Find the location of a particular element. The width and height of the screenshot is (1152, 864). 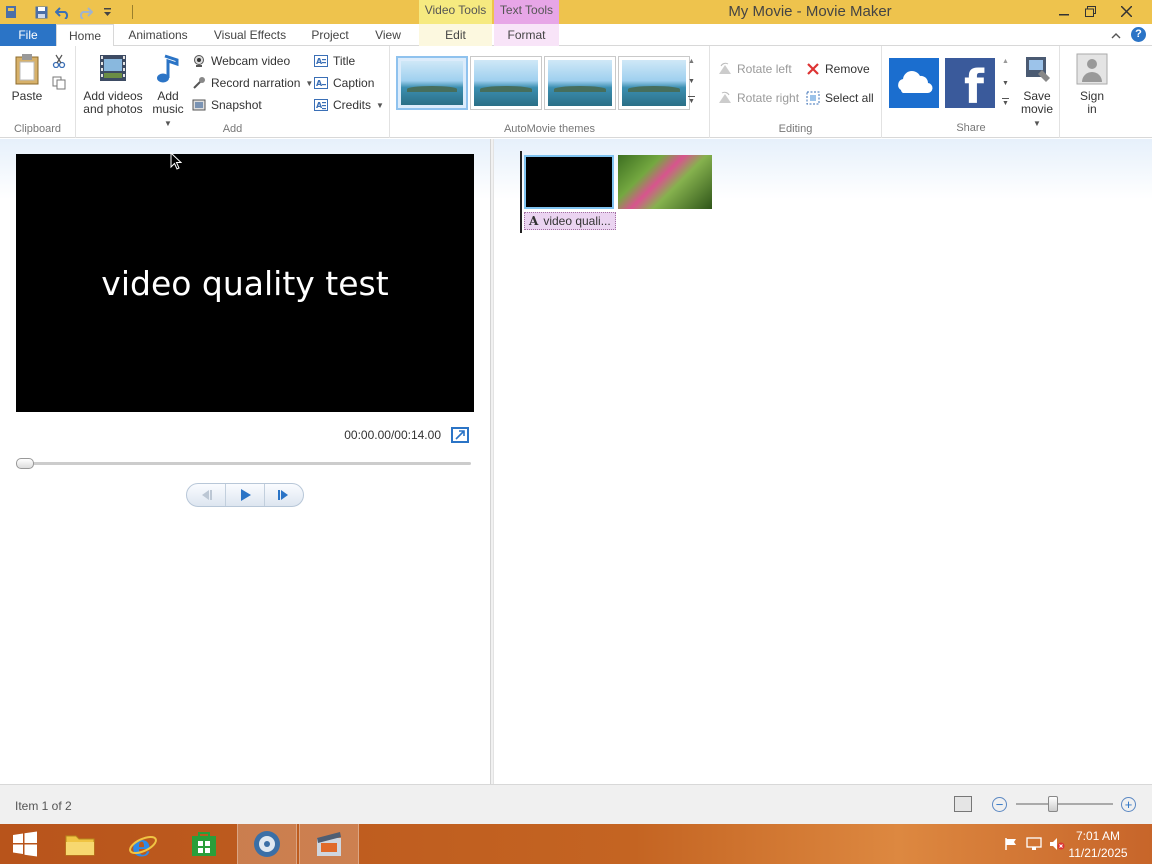

clock-date: 11/21/2025 is located at coordinates (1098, 853).